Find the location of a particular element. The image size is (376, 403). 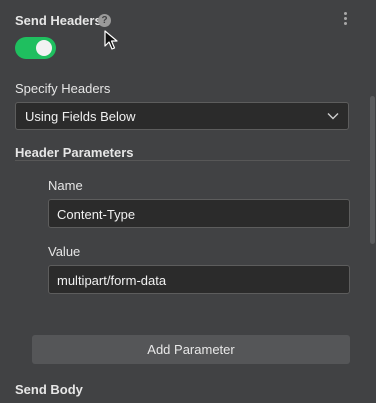

vertical-scrollbar is located at coordinates (372, 170).